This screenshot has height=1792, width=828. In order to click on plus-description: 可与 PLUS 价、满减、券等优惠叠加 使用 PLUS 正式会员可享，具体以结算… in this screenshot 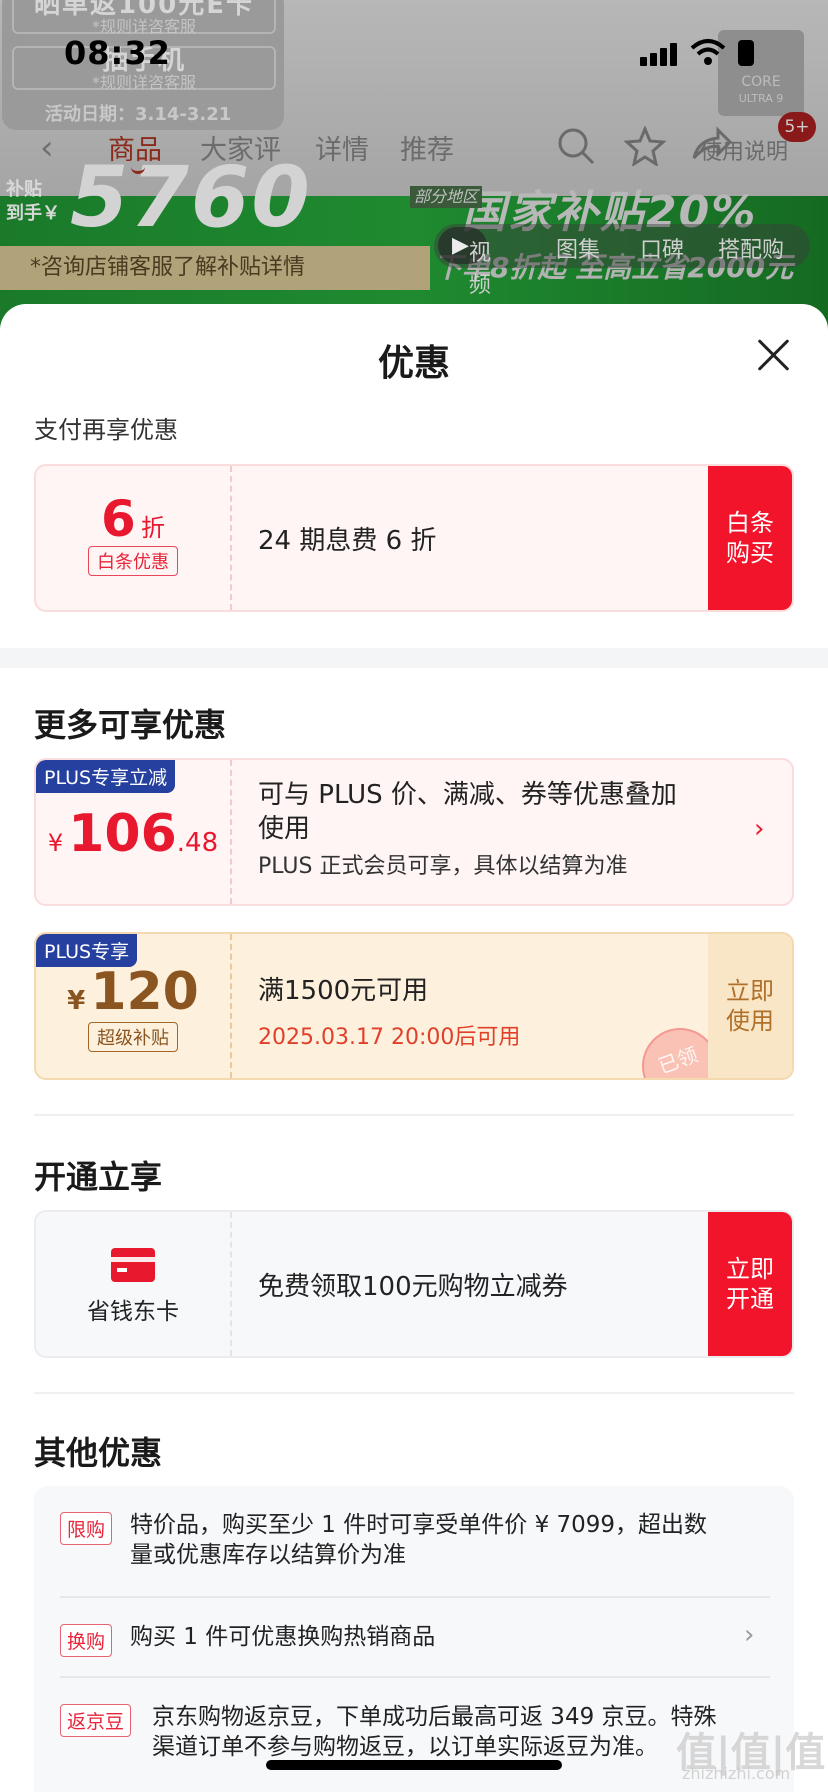, I will do `click(493, 831)`.